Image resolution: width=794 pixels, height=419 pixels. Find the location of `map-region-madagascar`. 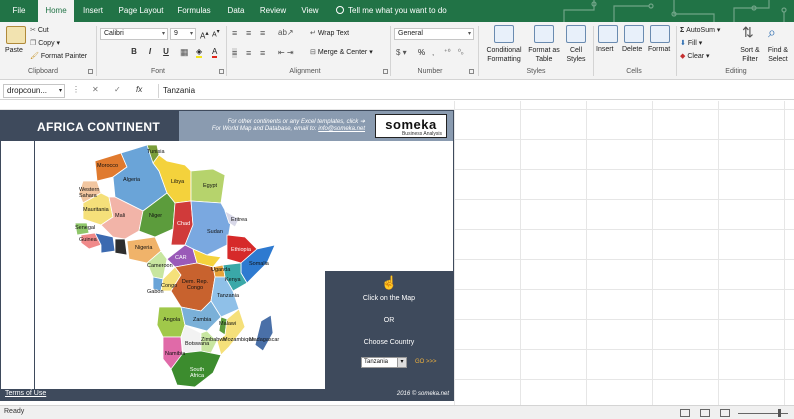

map-region-madagascar is located at coordinates (264, 333).